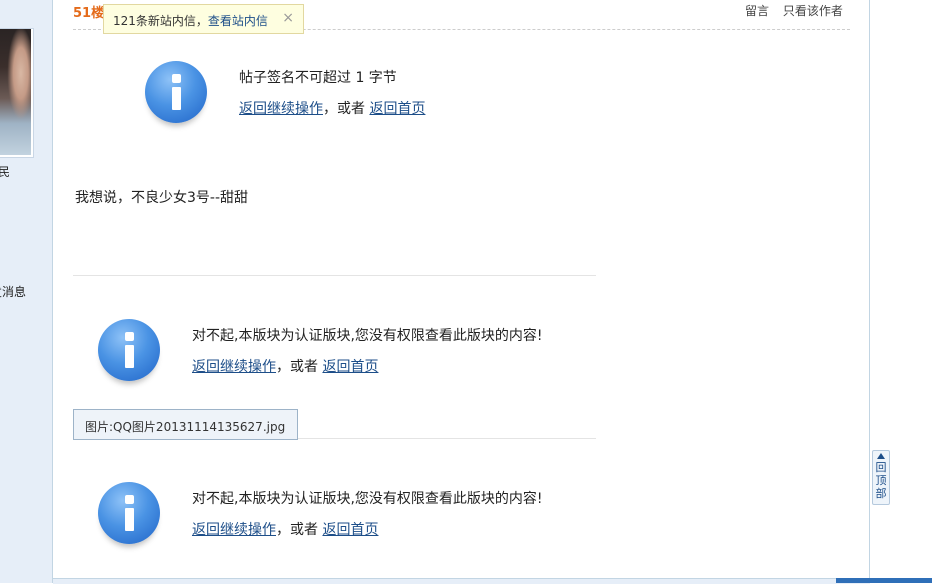  I want to click on totop-char: 顶, so click(881, 480).